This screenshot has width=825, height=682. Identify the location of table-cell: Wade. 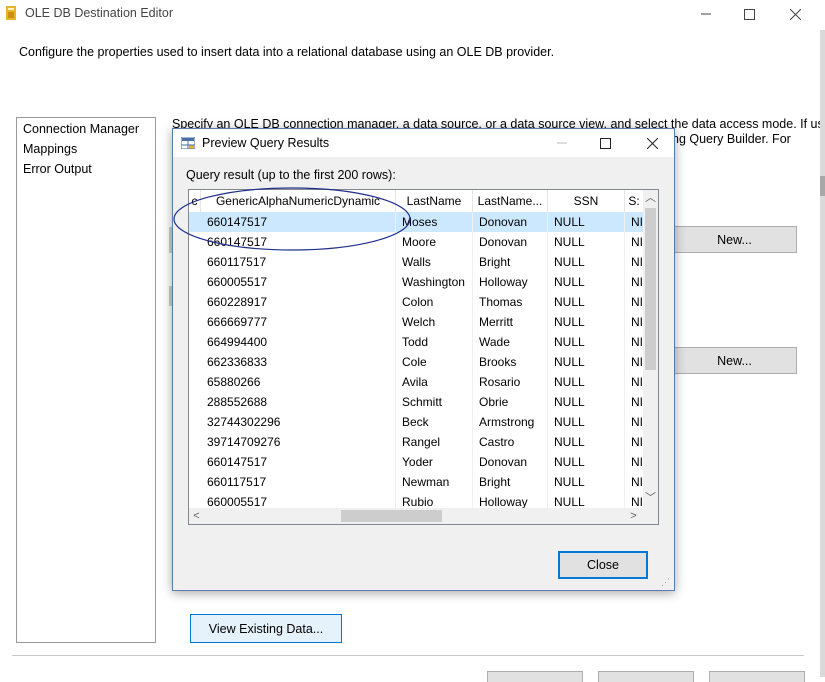
(510, 342).